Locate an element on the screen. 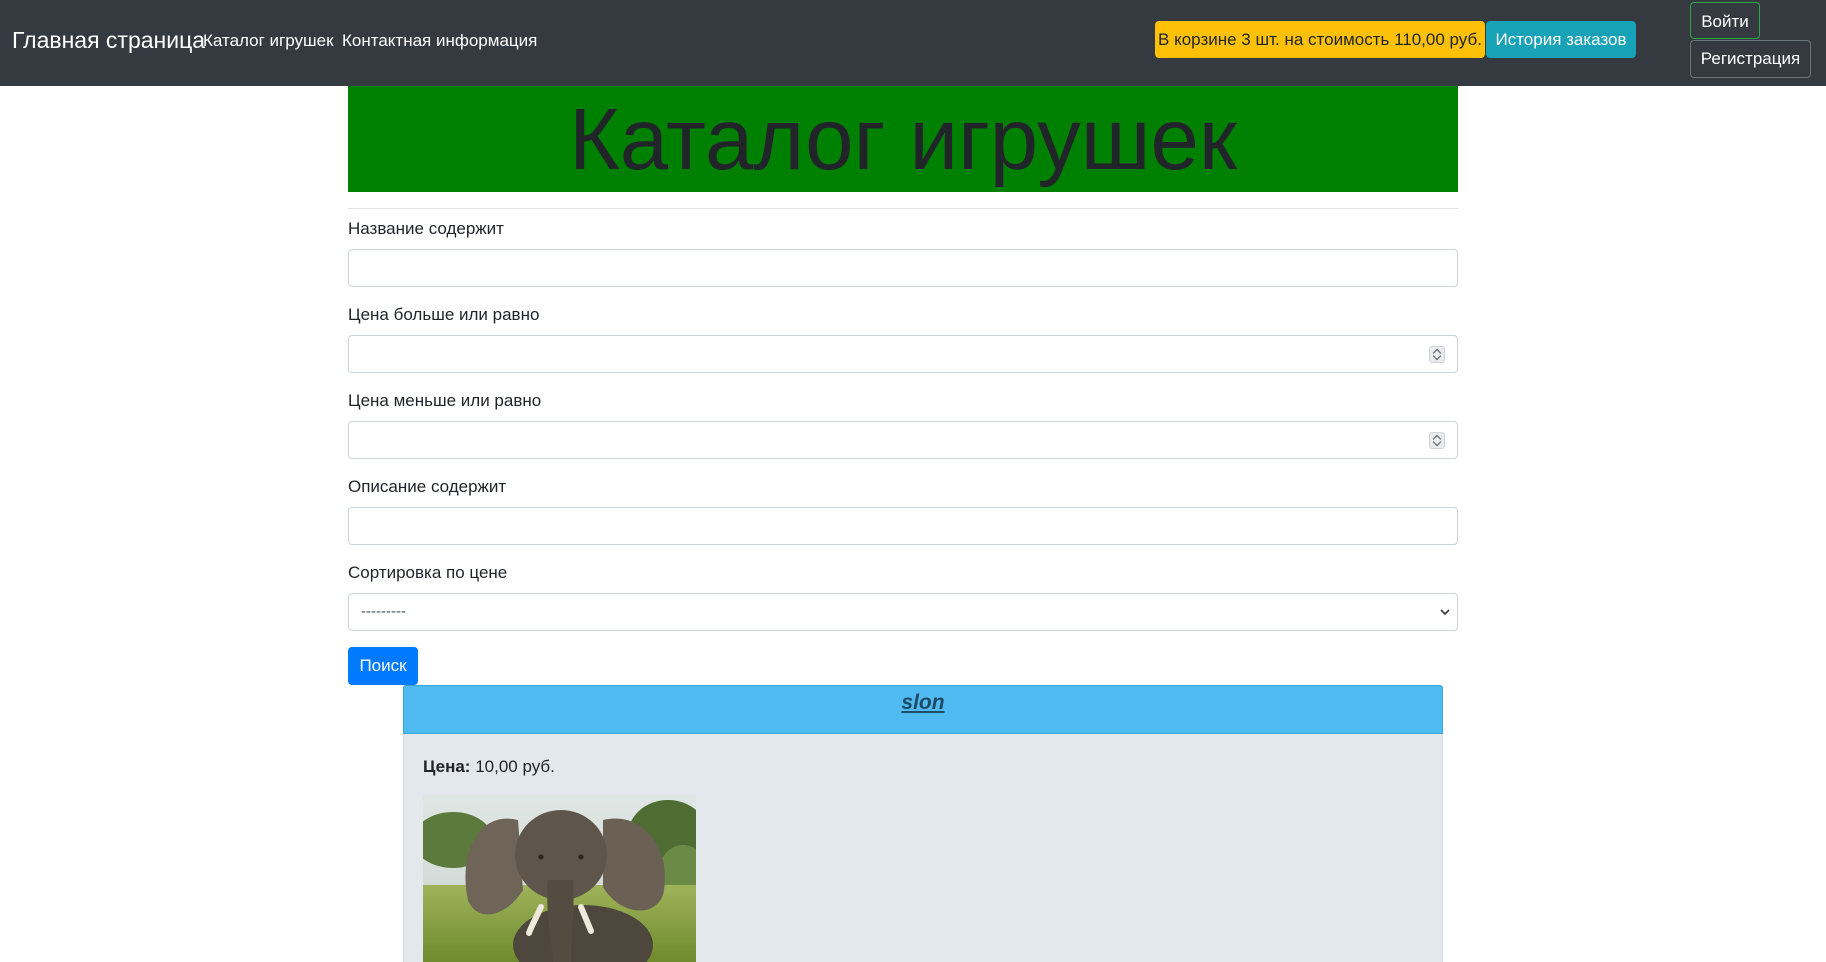 The image size is (1826, 962). elephant-photo is located at coordinates (559, 878).